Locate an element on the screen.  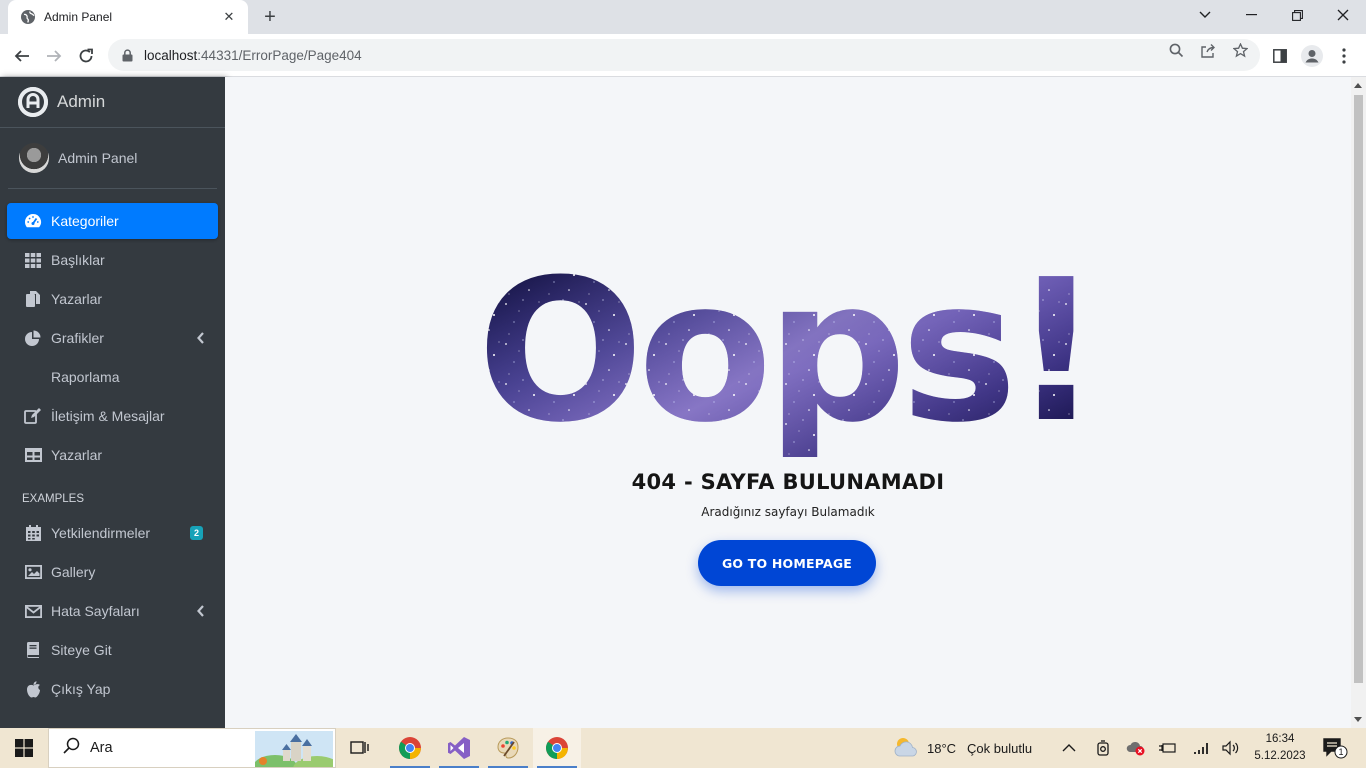
sidebar-item-label: Gallery is located at coordinates (73, 572).